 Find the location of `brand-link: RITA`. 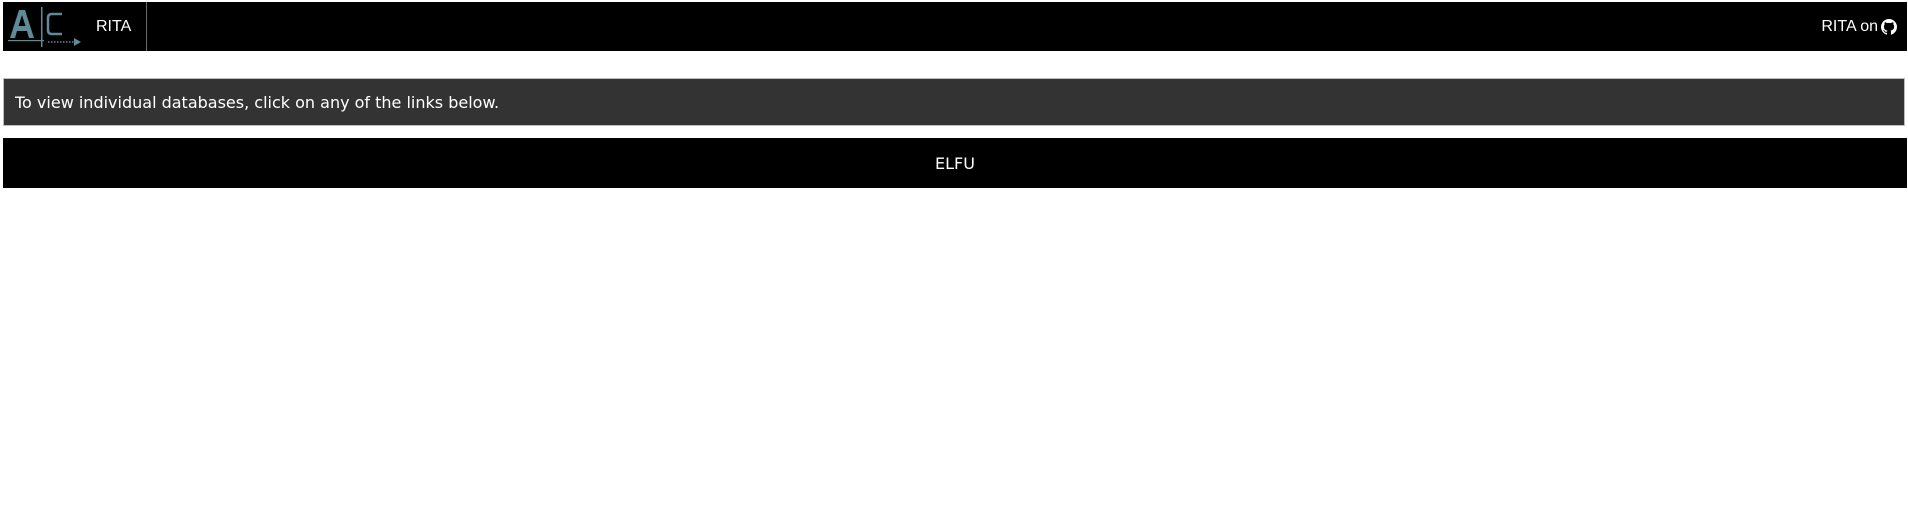

brand-link: RITA is located at coordinates (120, 26).